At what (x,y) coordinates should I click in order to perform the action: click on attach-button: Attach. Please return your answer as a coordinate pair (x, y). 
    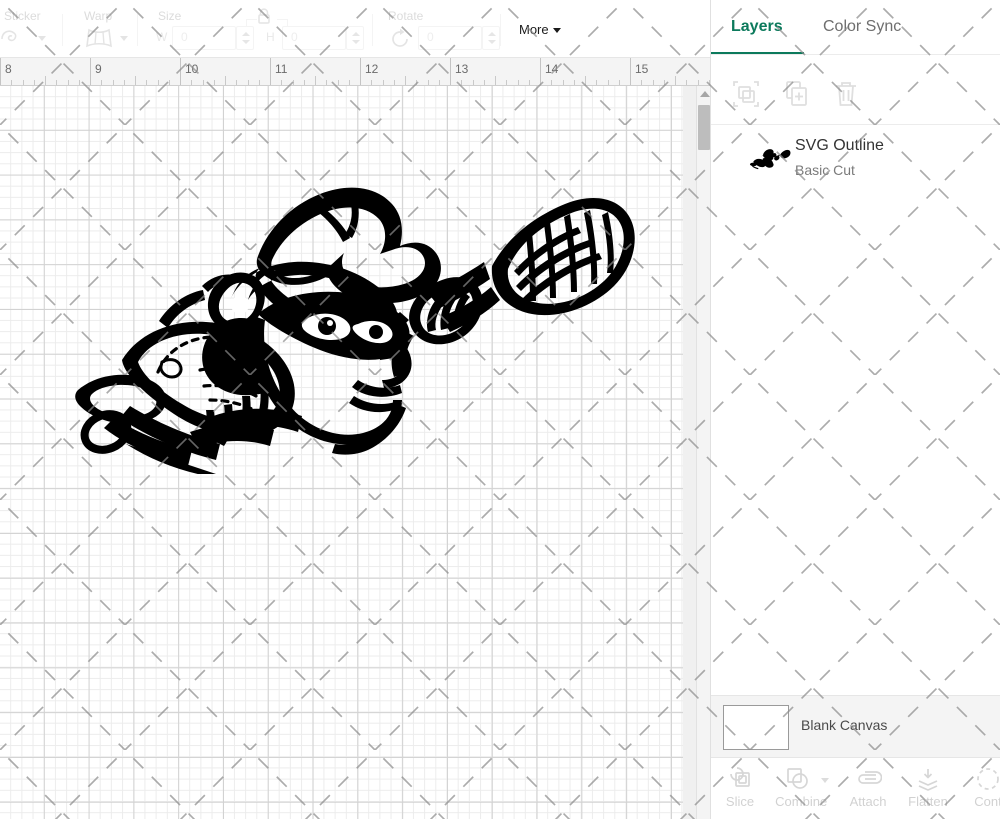
    Looking at the image, I should click on (868, 788).